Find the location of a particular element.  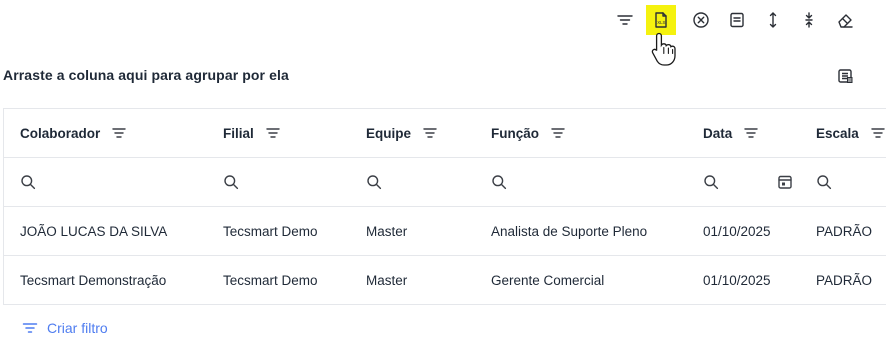

filter-button is located at coordinates (625, 20).